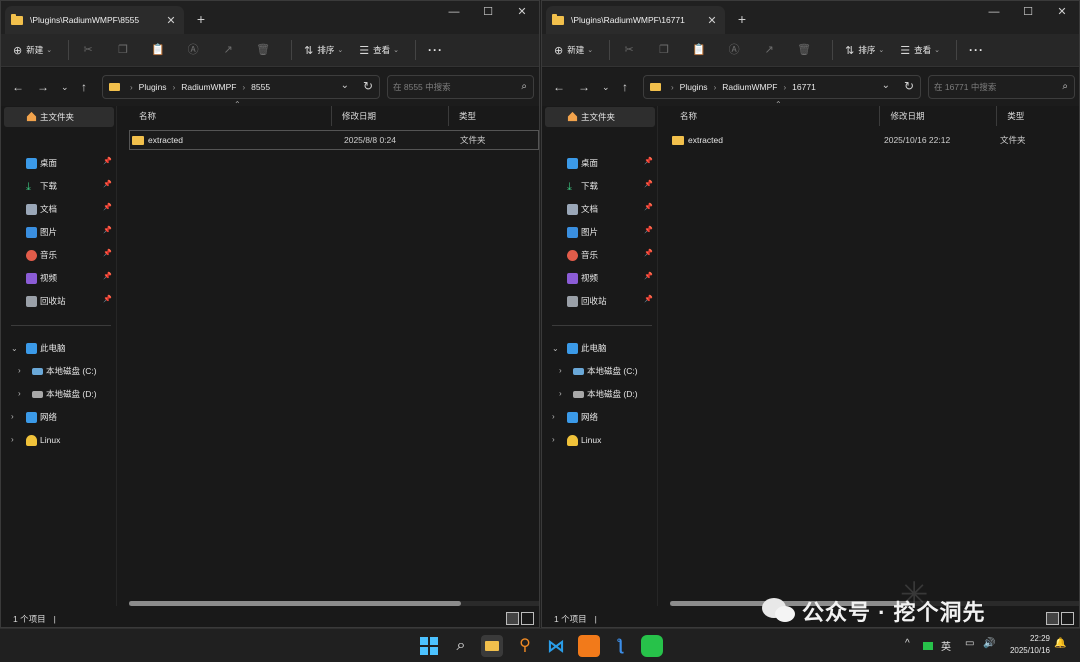 This screenshot has height=662, width=1080. Describe the element at coordinates (611, 301) in the screenshot. I see `sidebar-item-recycle-bin: 回收站 📌` at that location.